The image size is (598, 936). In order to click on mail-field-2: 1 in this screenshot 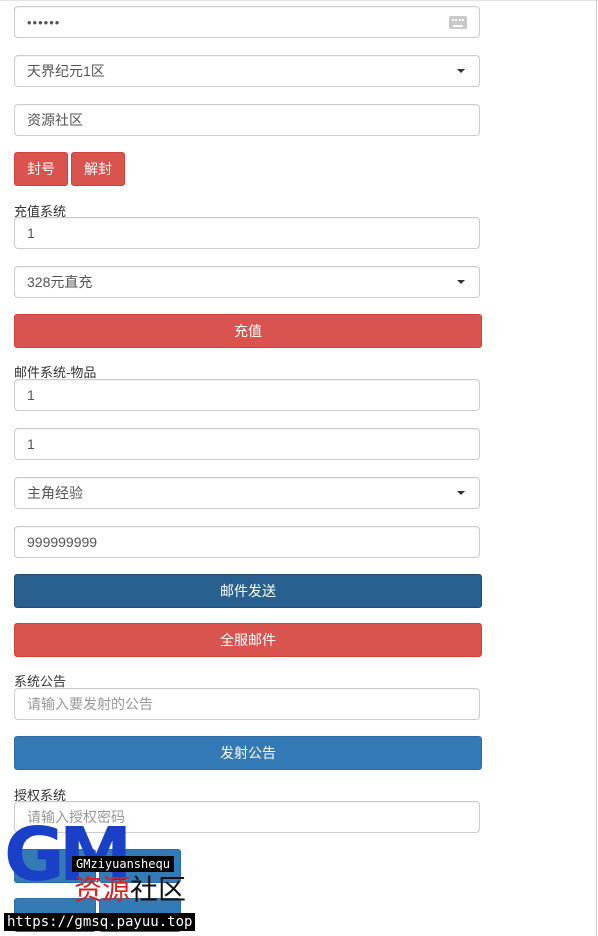, I will do `click(247, 444)`.